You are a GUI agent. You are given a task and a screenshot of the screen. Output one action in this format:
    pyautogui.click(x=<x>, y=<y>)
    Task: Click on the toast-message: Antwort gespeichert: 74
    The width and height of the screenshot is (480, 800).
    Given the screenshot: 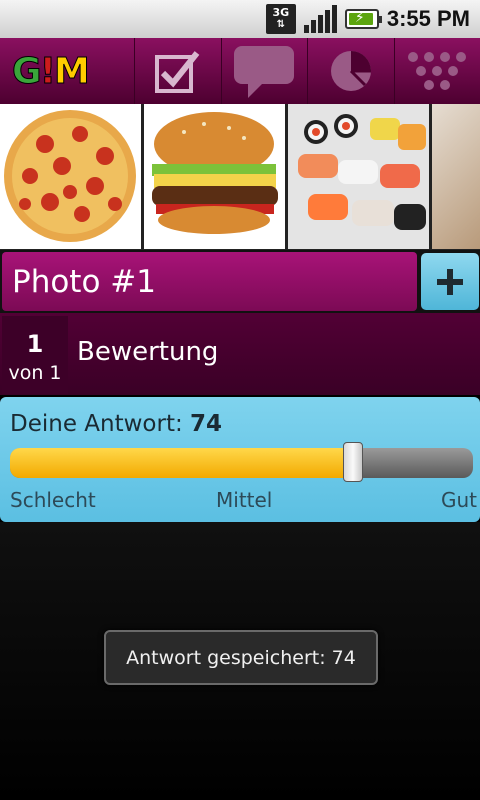 What is the action you would take?
    pyautogui.click(x=241, y=657)
    